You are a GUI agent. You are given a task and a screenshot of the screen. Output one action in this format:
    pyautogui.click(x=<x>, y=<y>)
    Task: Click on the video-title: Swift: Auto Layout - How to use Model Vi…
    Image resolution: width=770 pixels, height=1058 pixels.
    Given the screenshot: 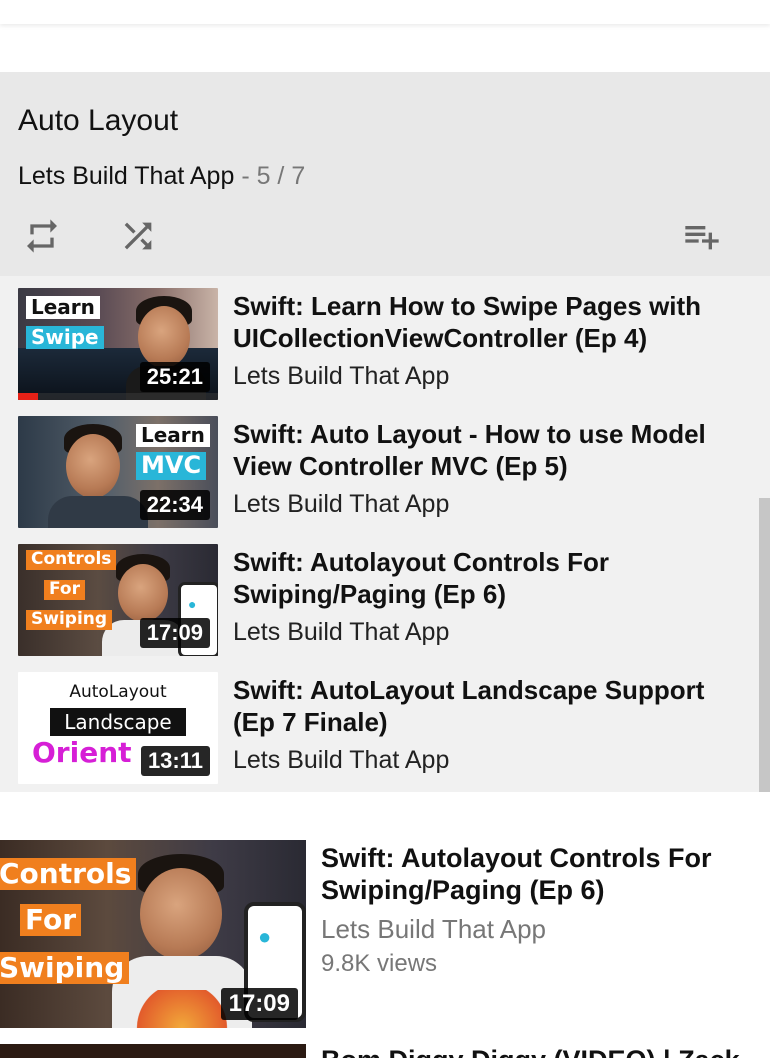 What is the action you would take?
    pyautogui.click(x=488, y=450)
    